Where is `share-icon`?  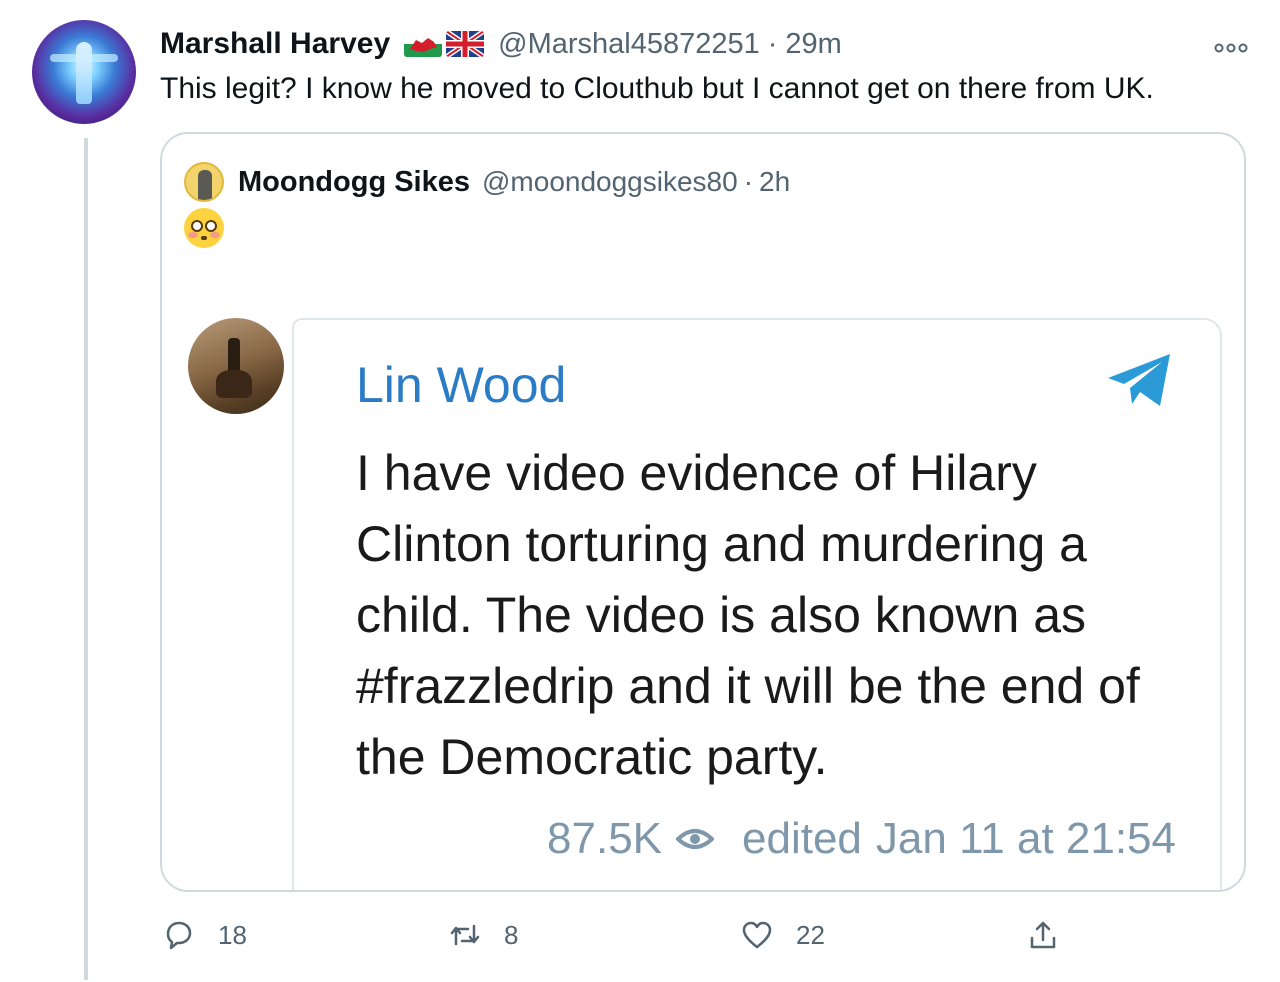
share-icon is located at coordinates (1043, 935).